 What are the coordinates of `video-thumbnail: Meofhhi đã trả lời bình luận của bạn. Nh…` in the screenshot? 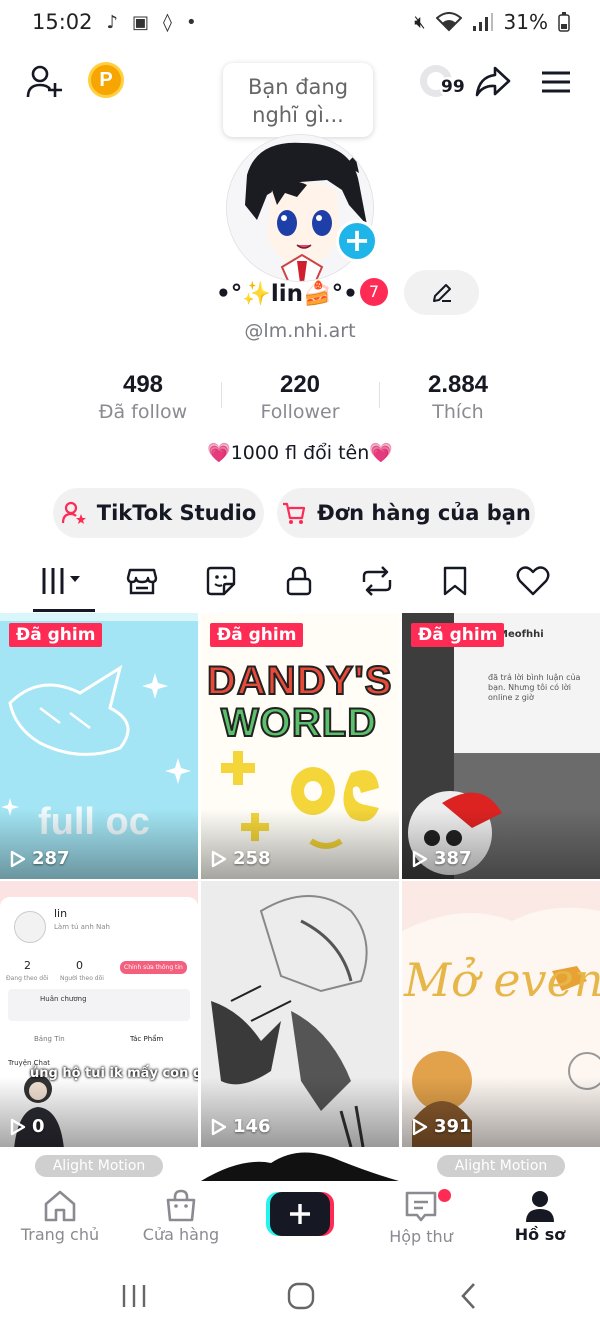 It's located at (501, 746).